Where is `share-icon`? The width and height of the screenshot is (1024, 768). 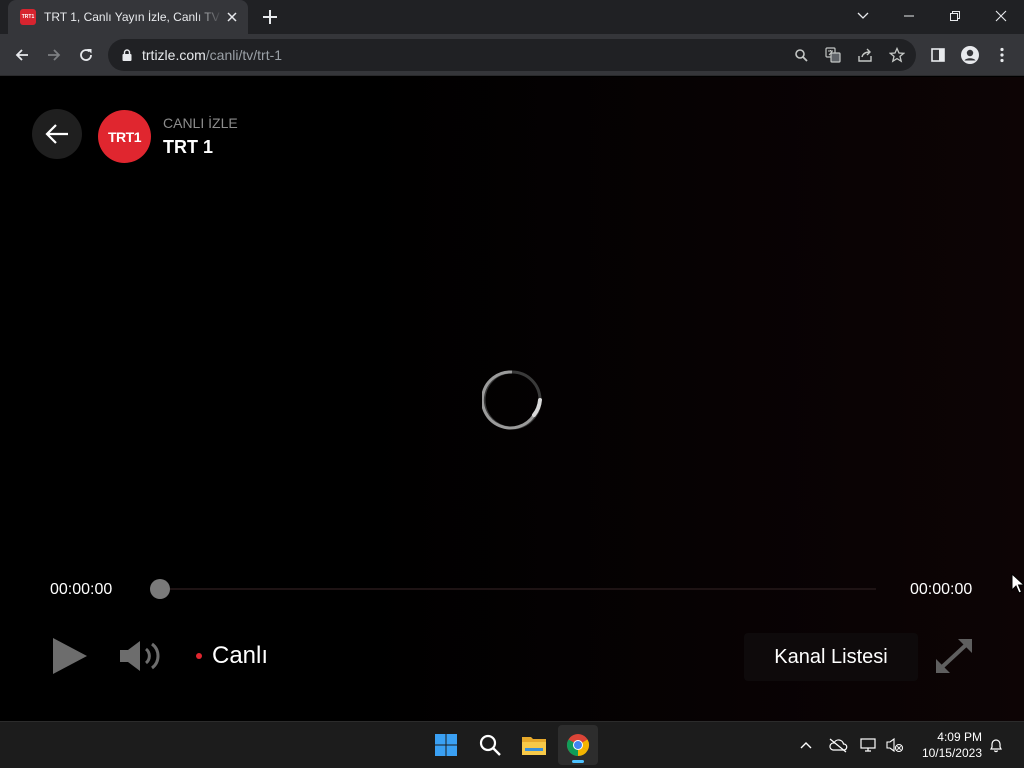 share-icon is located at coordinates (865, 55).